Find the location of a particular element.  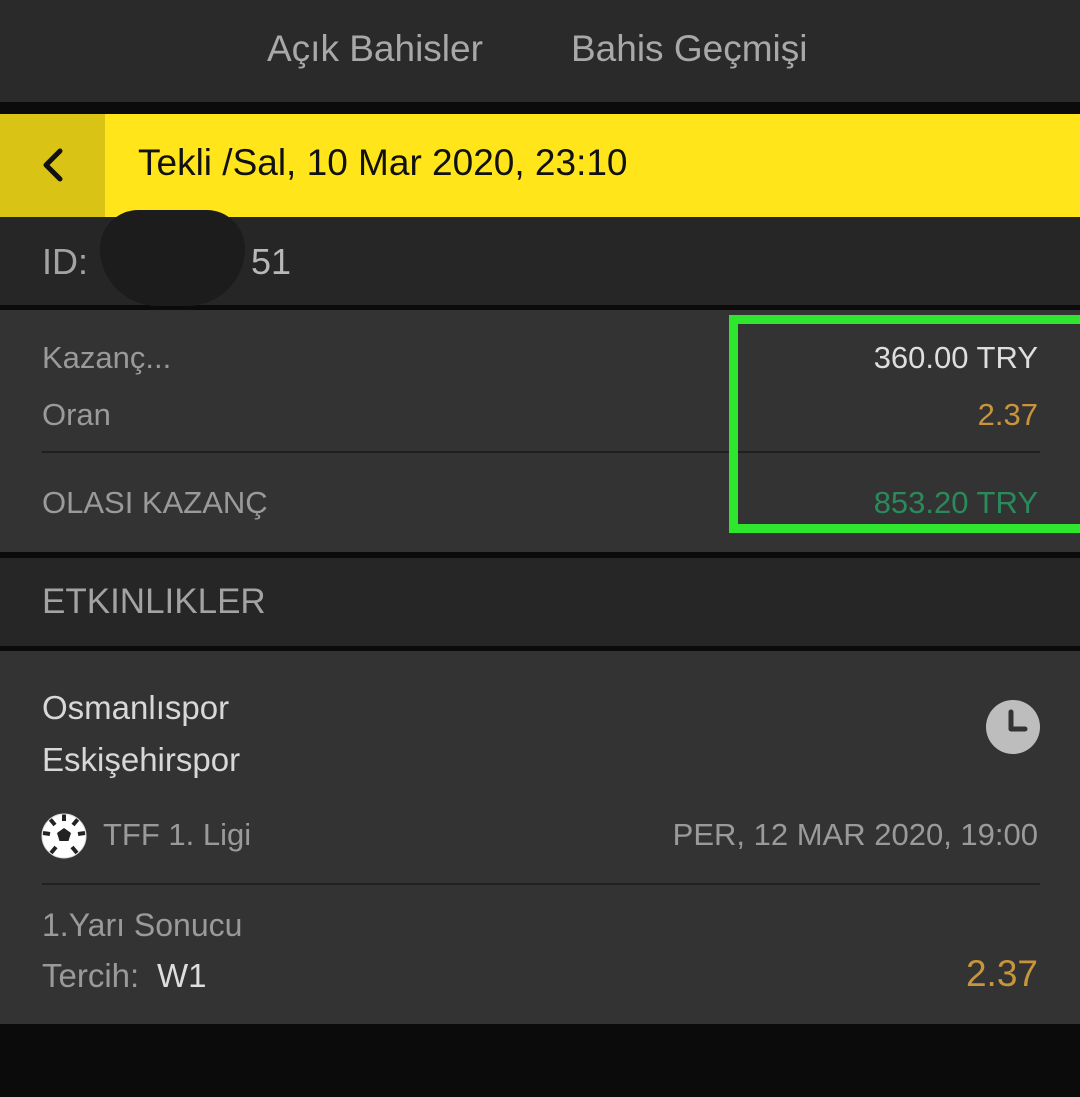

potential-win-label: OLASI KAZANÇ is located at coordinates (155, 502).